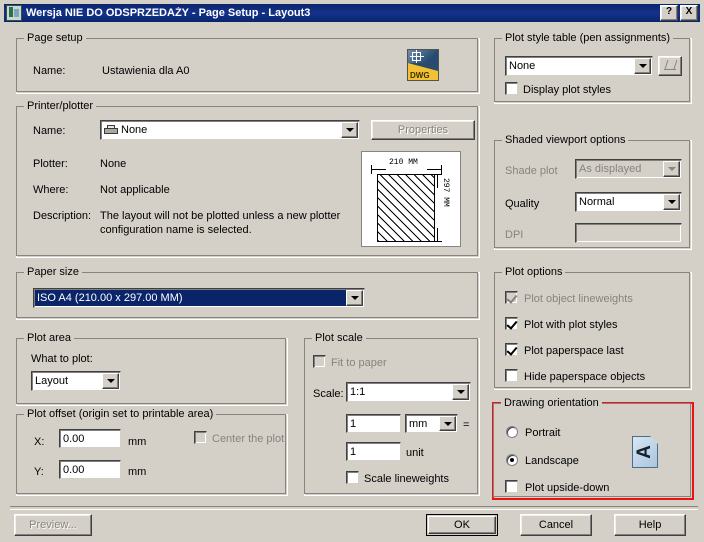  I want to click on help-button: Help, so click(650, 525).